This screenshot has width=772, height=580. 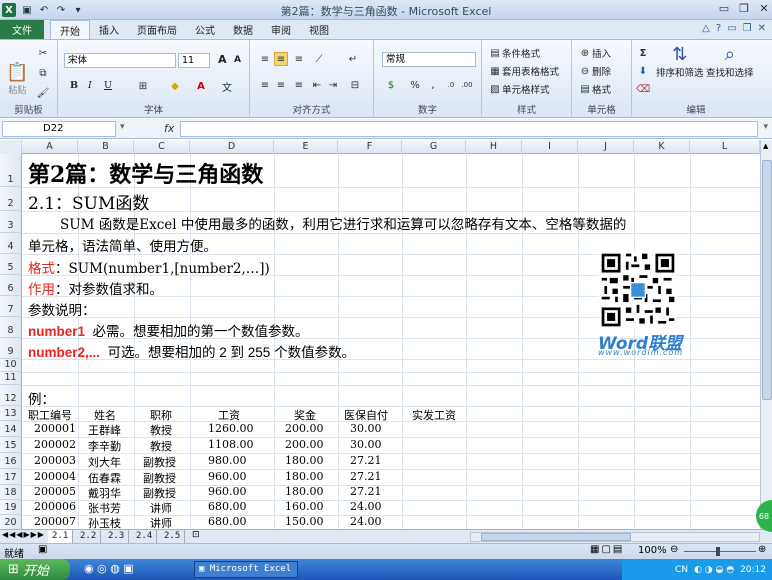 I want to click on column-header: H, so click(x=494, y=147).